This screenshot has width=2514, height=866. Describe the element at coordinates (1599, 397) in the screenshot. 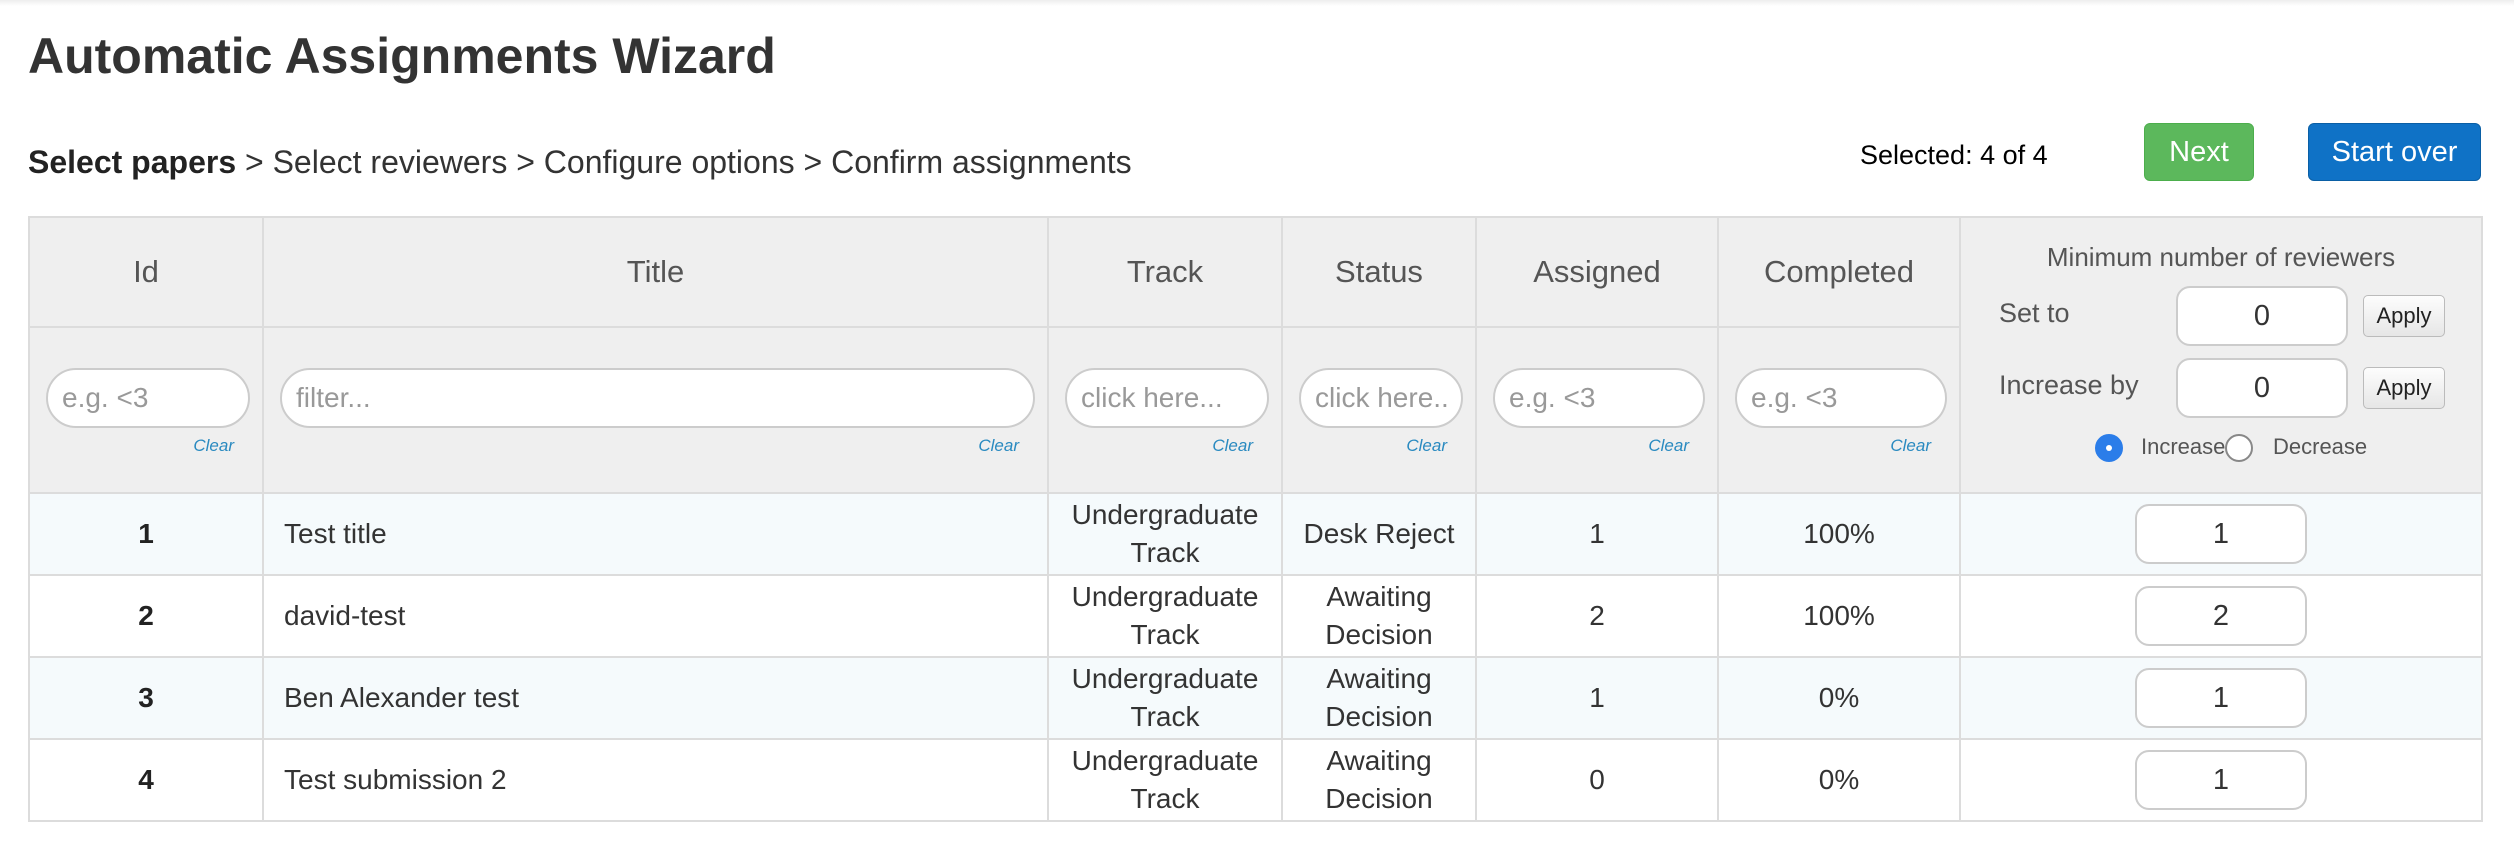

I see `assigned-filter-input` at that location.